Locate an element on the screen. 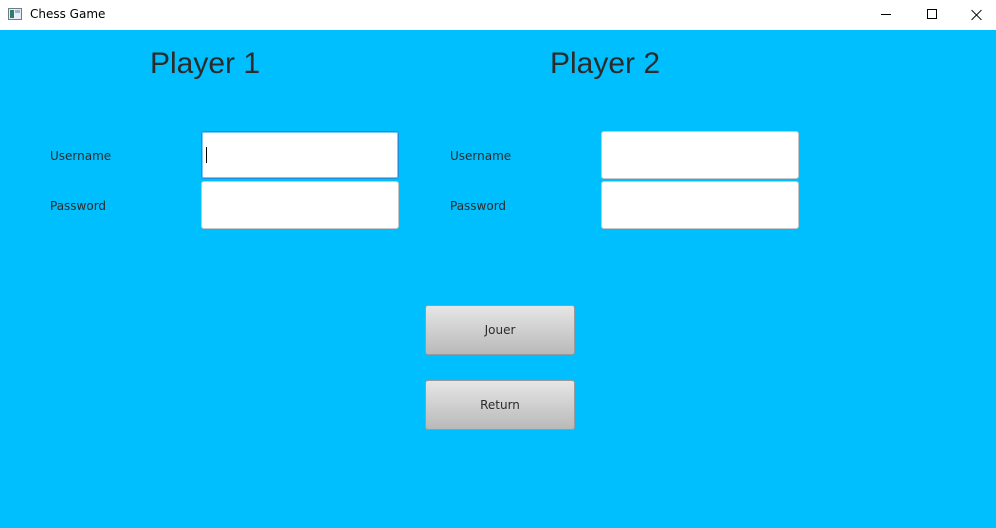 This screenshot has width=996, height=528. title-bar: Chess Game is located at coordinates (498, 15).